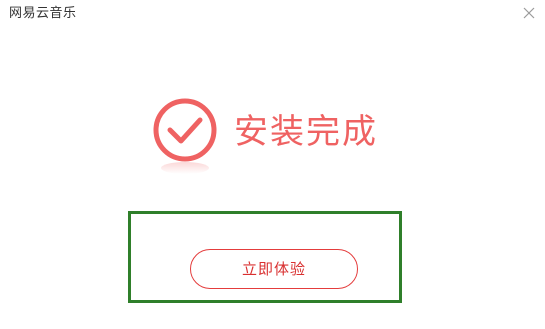 The width and height of the screenshot is (545, 329). What do you see at coordinates (306, 132) in the screenshot?
I see `install-complete-text: 安装完成` at bounding box center [306, 132].